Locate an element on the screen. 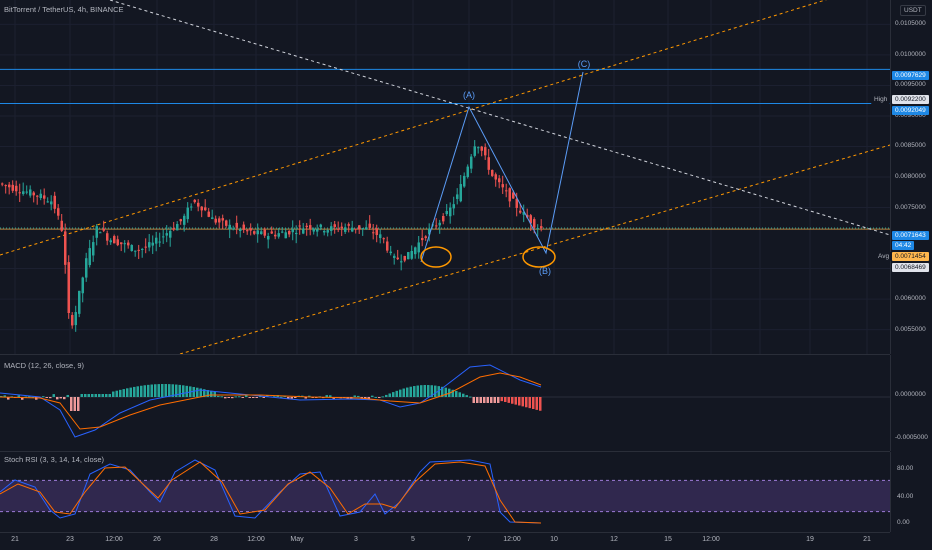 This screenshot has height=550, width=932. time-label: 23 is located at coordinates (70, 539).